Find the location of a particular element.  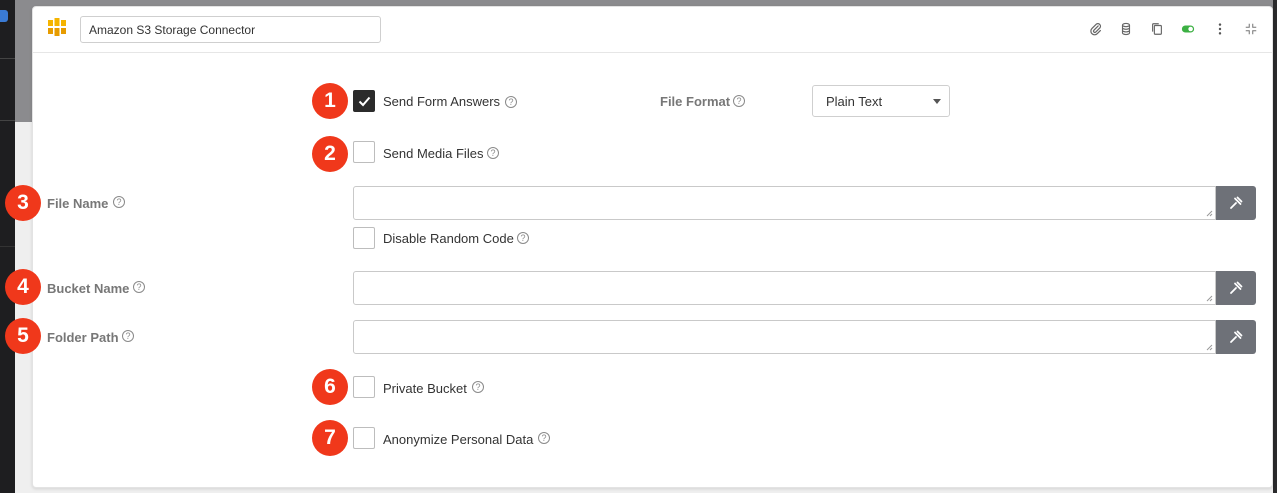

step-marker-6: 6 is located at coordinates (330, 387).